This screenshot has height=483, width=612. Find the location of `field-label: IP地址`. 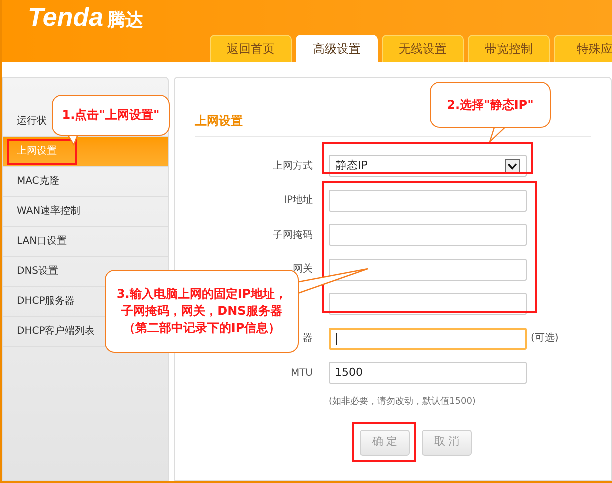

field-label: IP地址 is located at coordinates (298, 201).